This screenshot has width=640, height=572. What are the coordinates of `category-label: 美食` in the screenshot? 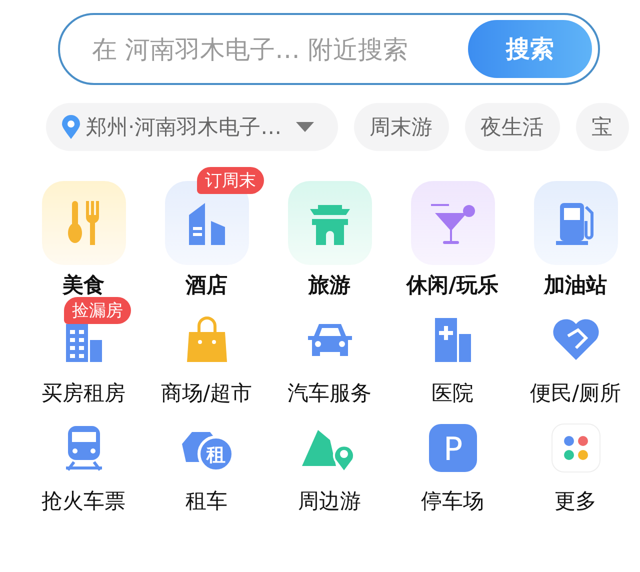 It's located at (83, 285).